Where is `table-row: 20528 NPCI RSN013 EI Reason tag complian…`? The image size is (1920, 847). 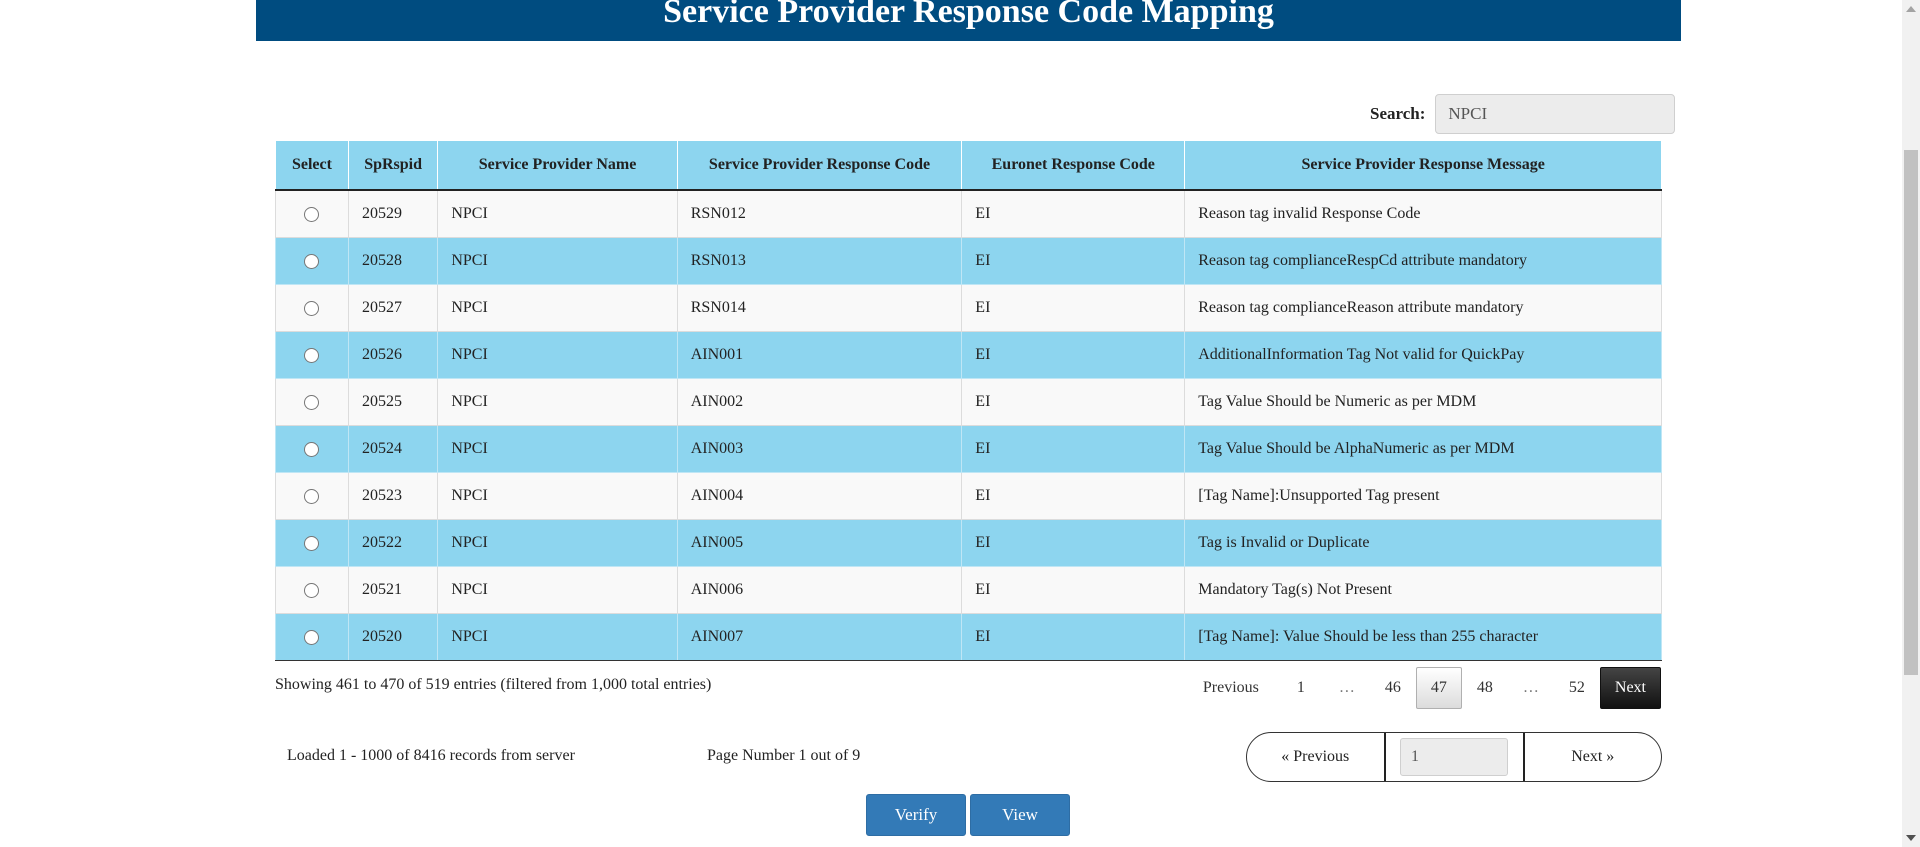 table-row: 20528 NPCI RSN013 EI Reason tag complian… is located at coordinates (968, 261).